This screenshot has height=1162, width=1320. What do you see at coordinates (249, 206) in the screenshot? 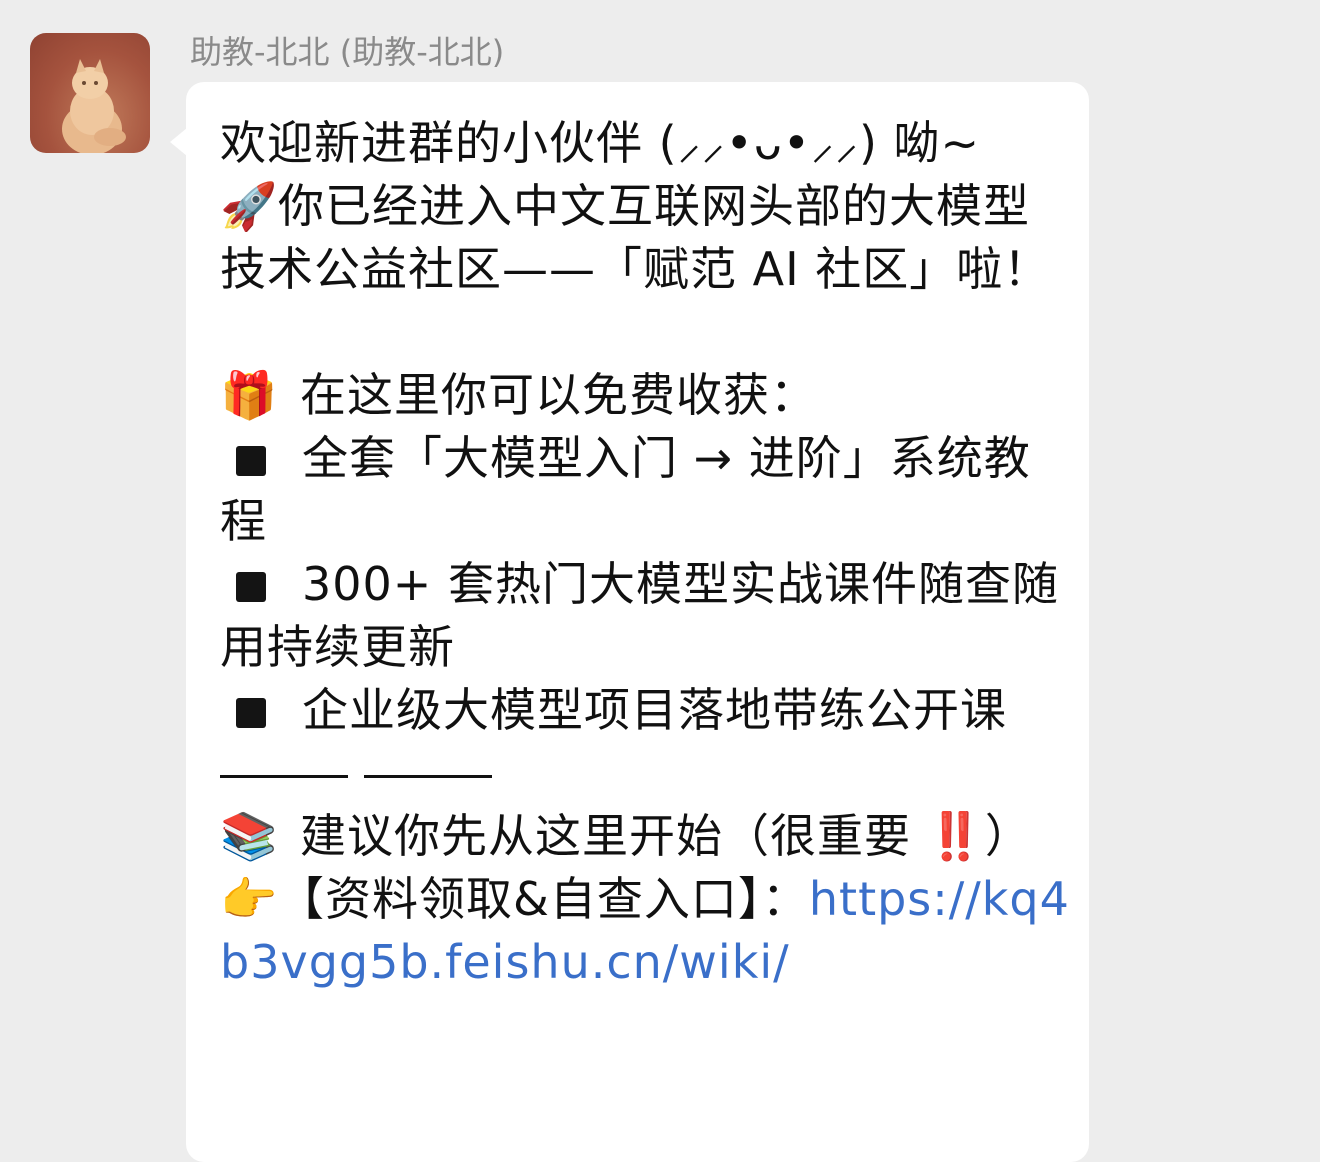
I see `rocket-icon: 🚀` at bounding box center [249, 206].